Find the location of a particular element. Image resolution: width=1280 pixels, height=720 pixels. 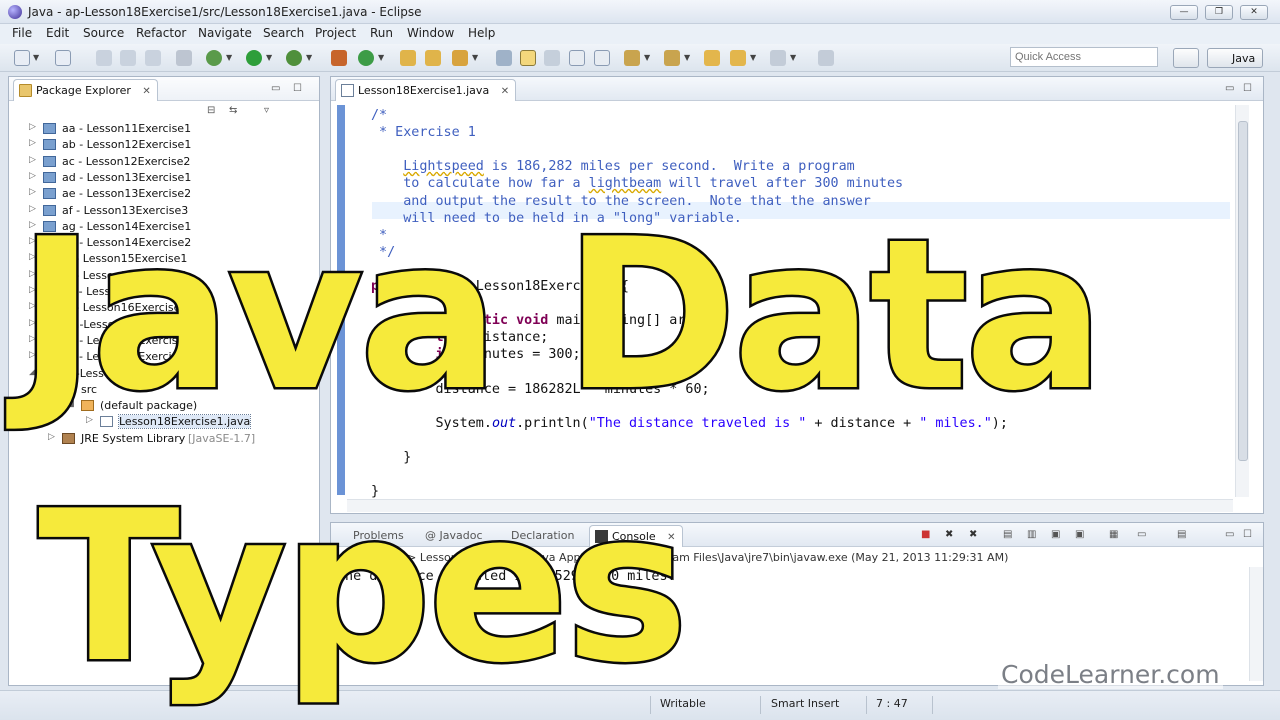

minimize-button: — is located at coordinates (1184, 12).